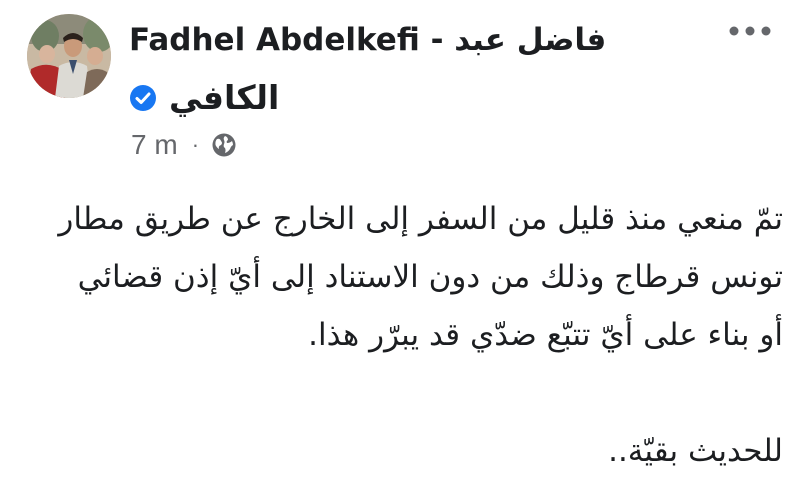 The height and width of the screenshot is (480, 803). I want to click on post-timestamp: 7 m, so click(154, 145).